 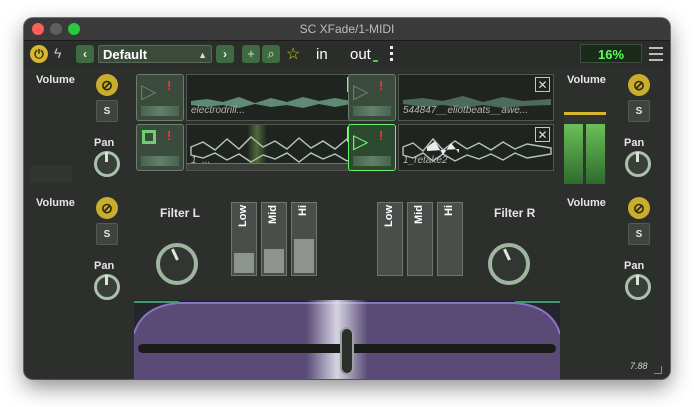 I want to click on output-indicator, so click(x=375, y=61).